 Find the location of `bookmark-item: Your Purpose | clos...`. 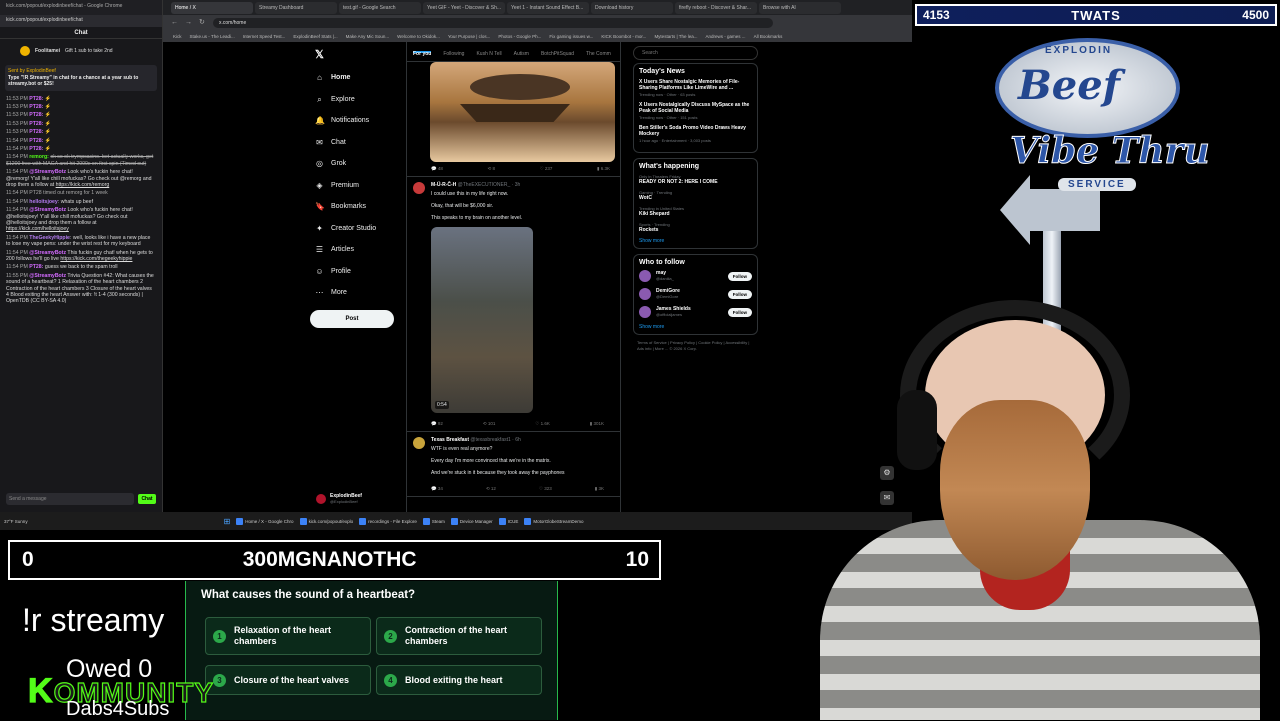

bookmark-item: Your Purpose | clos... is located at coordinates (469, 36).